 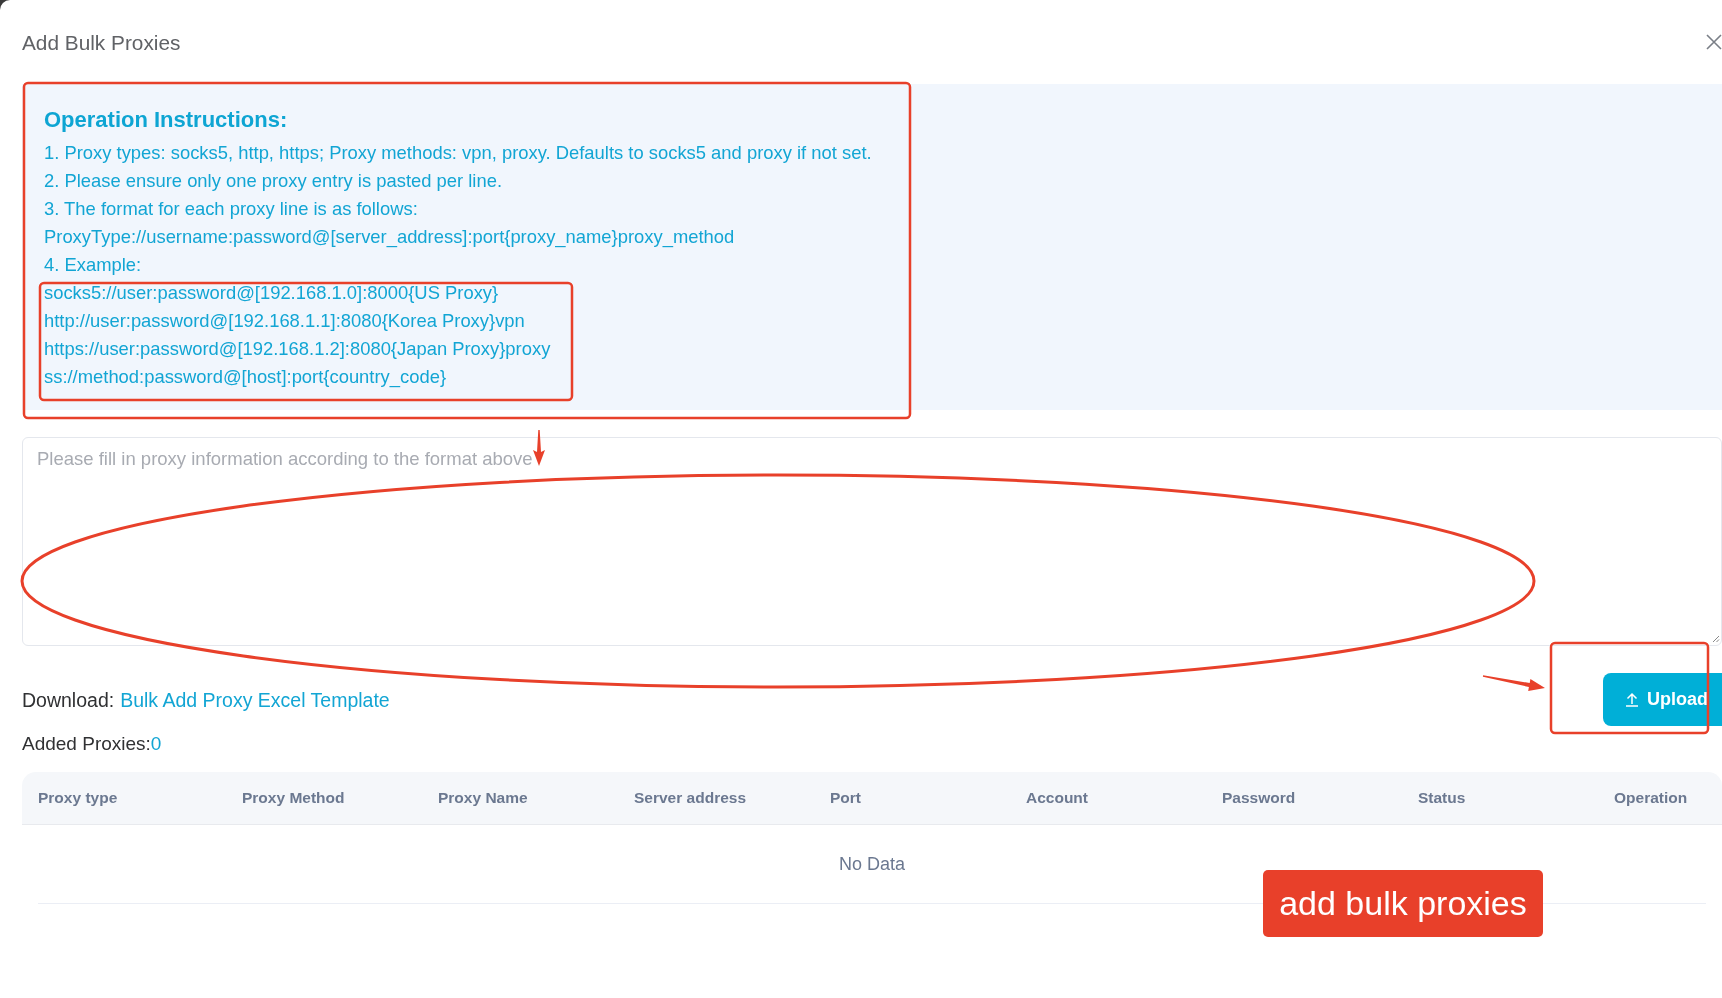 What do you see at coordinates (1258, 798) in the screenshot?
I see `column-header: Password` at bounding box center [1258, 798].